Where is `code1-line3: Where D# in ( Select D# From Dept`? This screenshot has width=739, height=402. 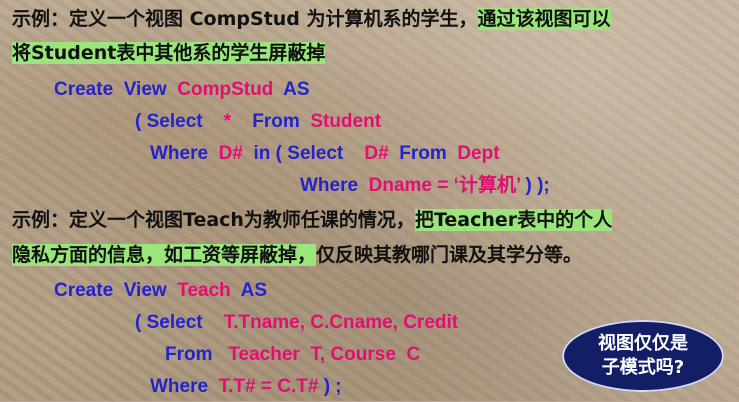
code1-line3: Where D# in ( Select D# From Dept is located at coordinates (325, 154).